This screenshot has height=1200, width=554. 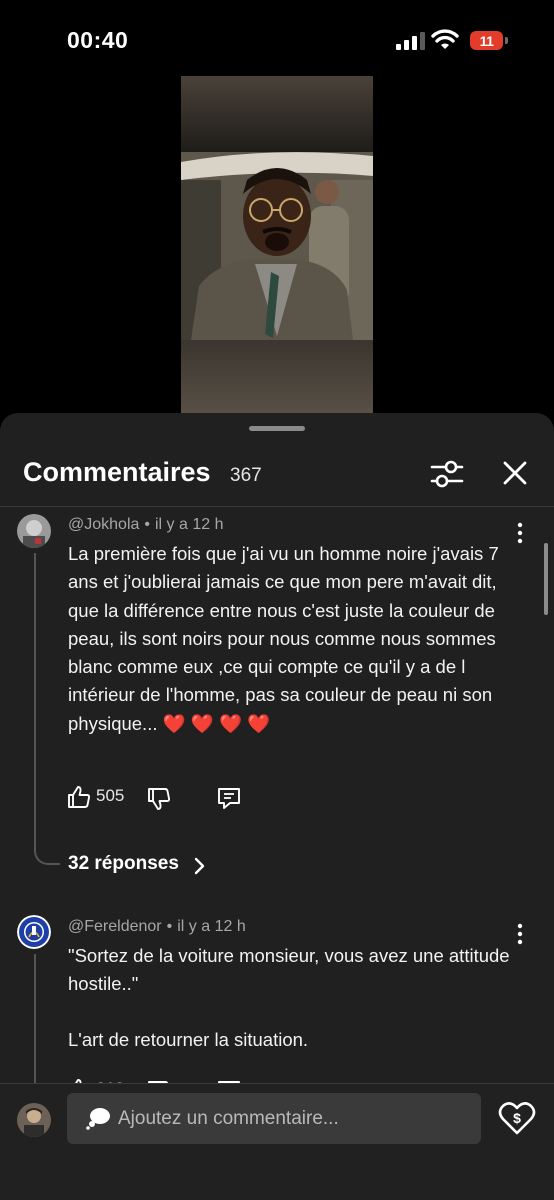 What do you see at coordinates (79, 797) in the screenshot?
I see `thumbs-up-icon` at bounding box center [79, 797].